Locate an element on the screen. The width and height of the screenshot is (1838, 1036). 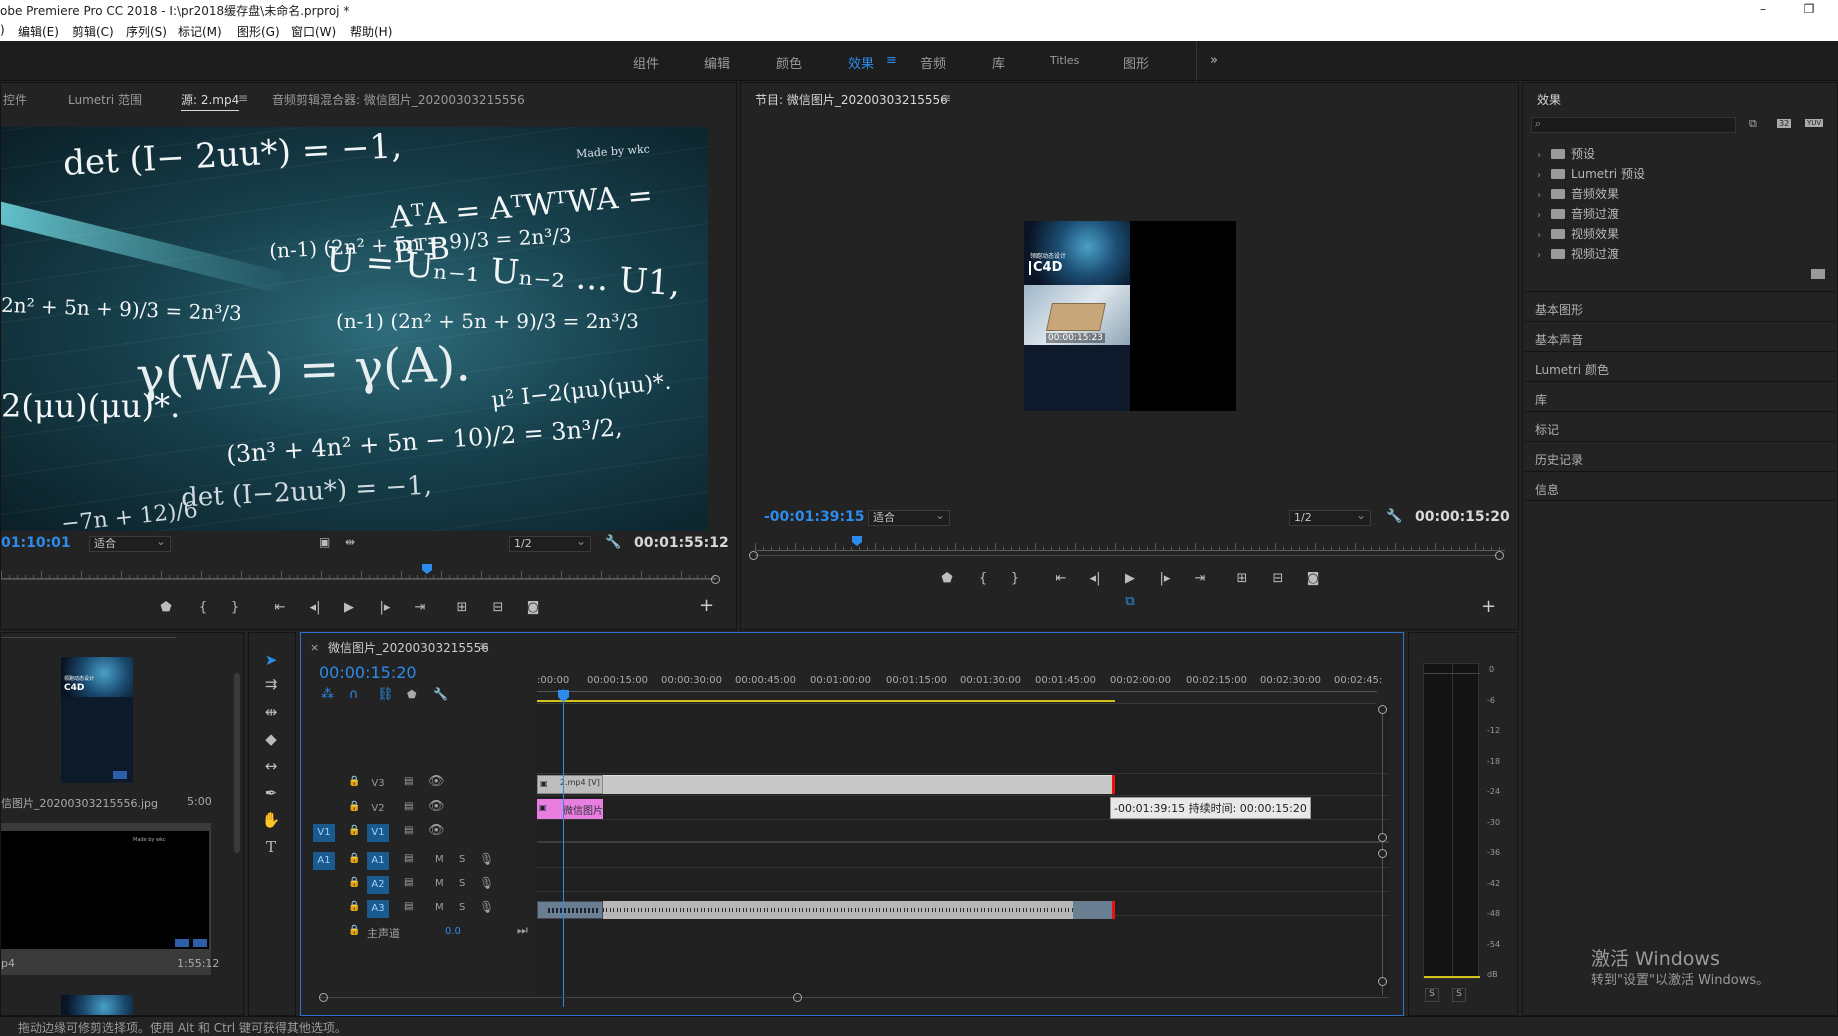
program-mark-in-icon: { is located at coordinates (983, 579).